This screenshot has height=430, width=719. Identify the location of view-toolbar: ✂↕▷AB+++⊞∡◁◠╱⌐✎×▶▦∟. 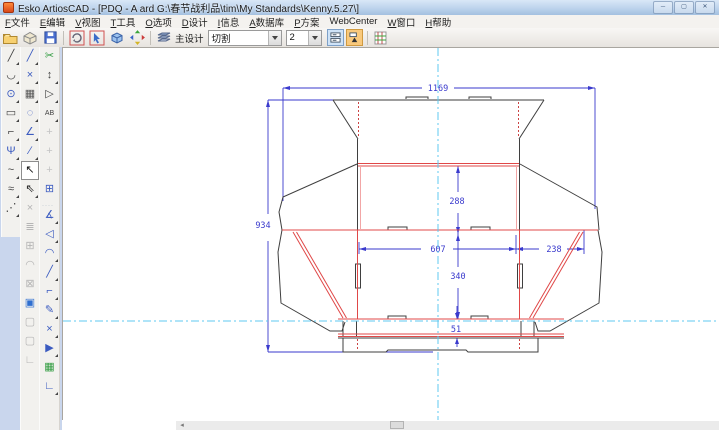
(49, 238).